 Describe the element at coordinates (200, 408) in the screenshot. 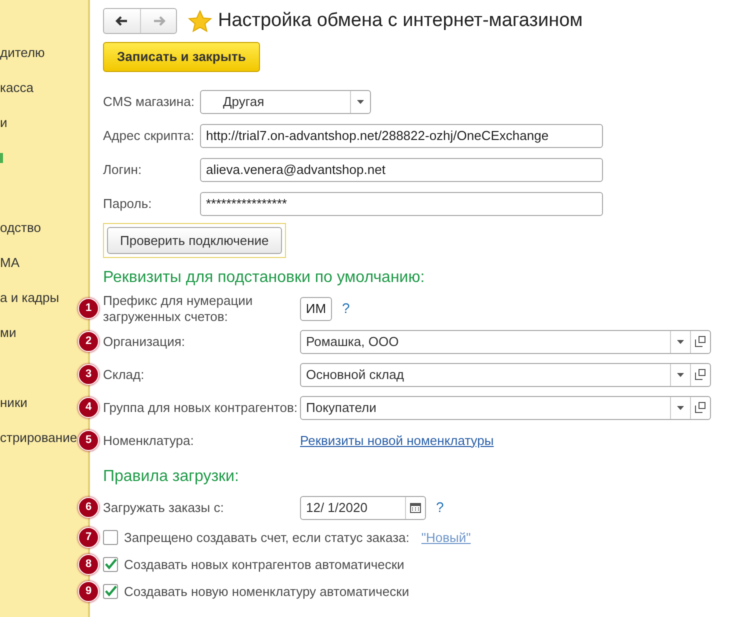

I see `field-label: Группа для новых контрагентов:` at that location.